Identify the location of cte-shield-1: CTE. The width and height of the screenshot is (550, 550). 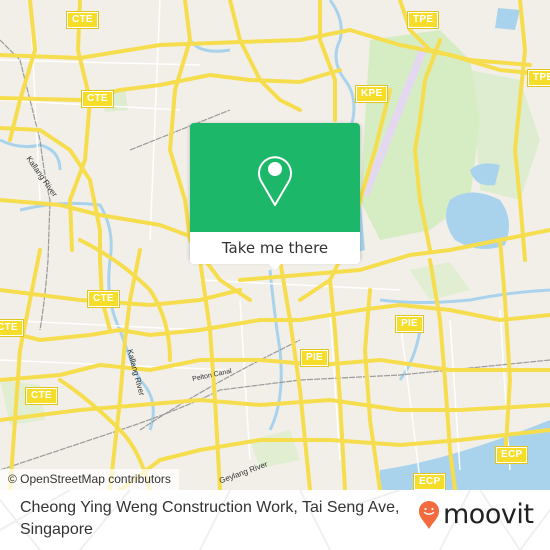
(82, 20).